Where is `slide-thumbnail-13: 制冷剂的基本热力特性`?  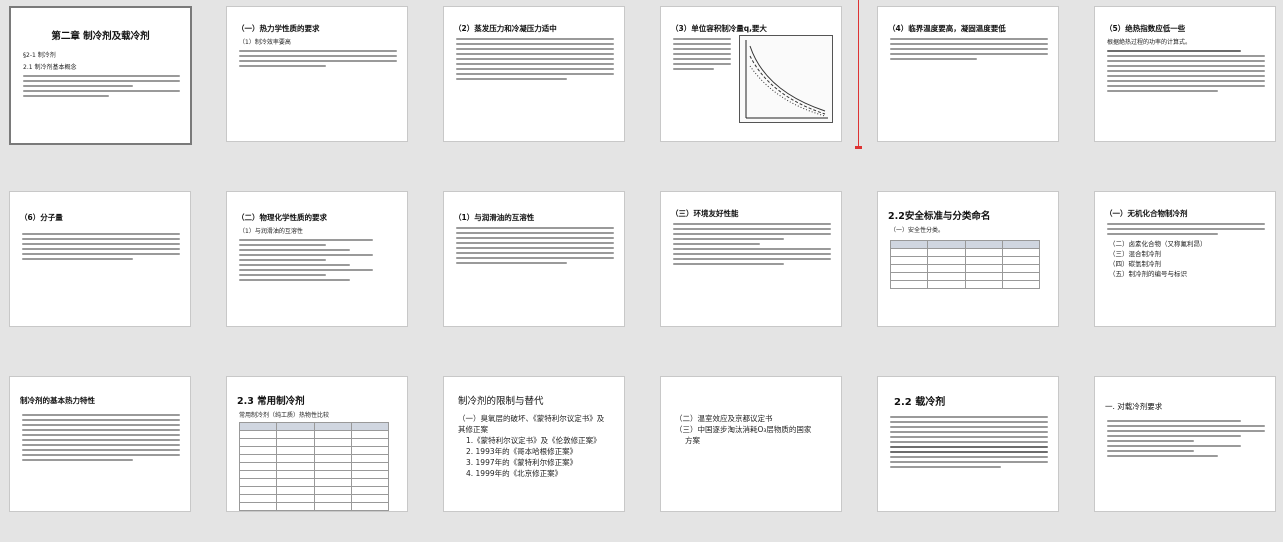
slide-thumbnail-13: 制冷剂的基本热力特性 is located at coordinates (100, 444).